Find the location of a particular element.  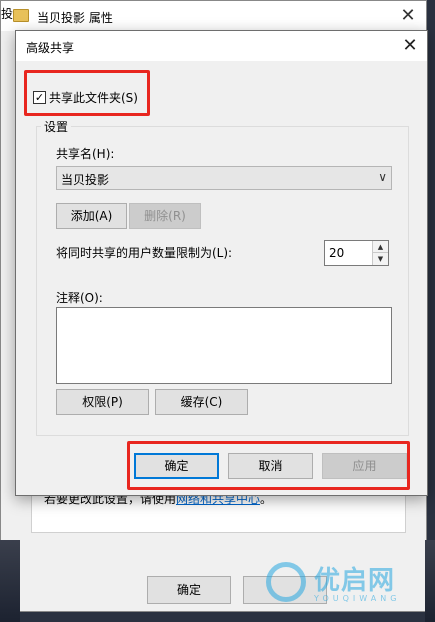

share-name-value: 当贝投影 is located at coordinates (85, 180).